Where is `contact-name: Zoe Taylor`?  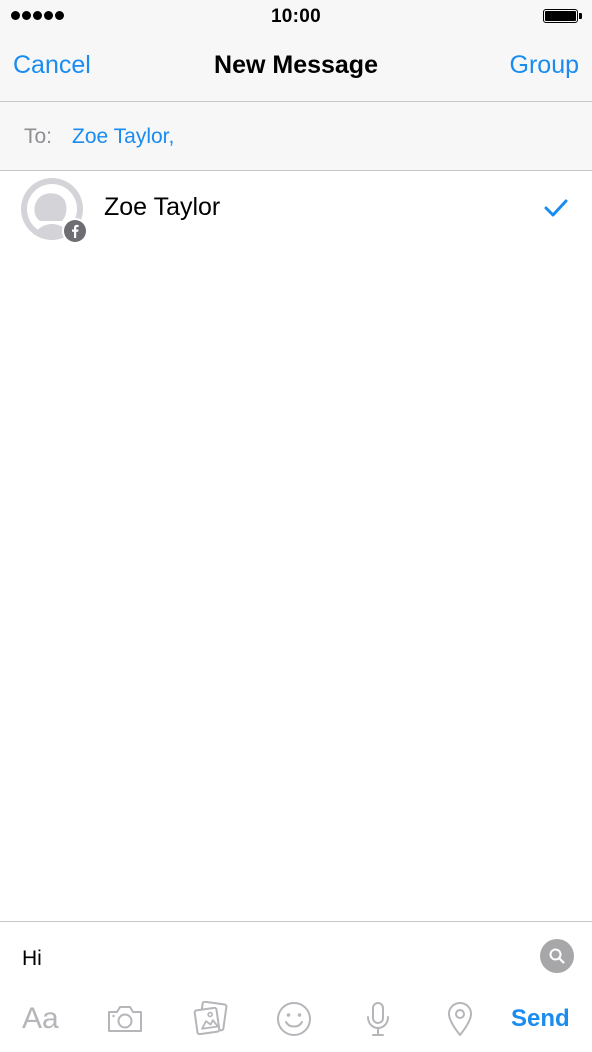
contact-name: Zoe Taylor is located at coordinates (162, 207).